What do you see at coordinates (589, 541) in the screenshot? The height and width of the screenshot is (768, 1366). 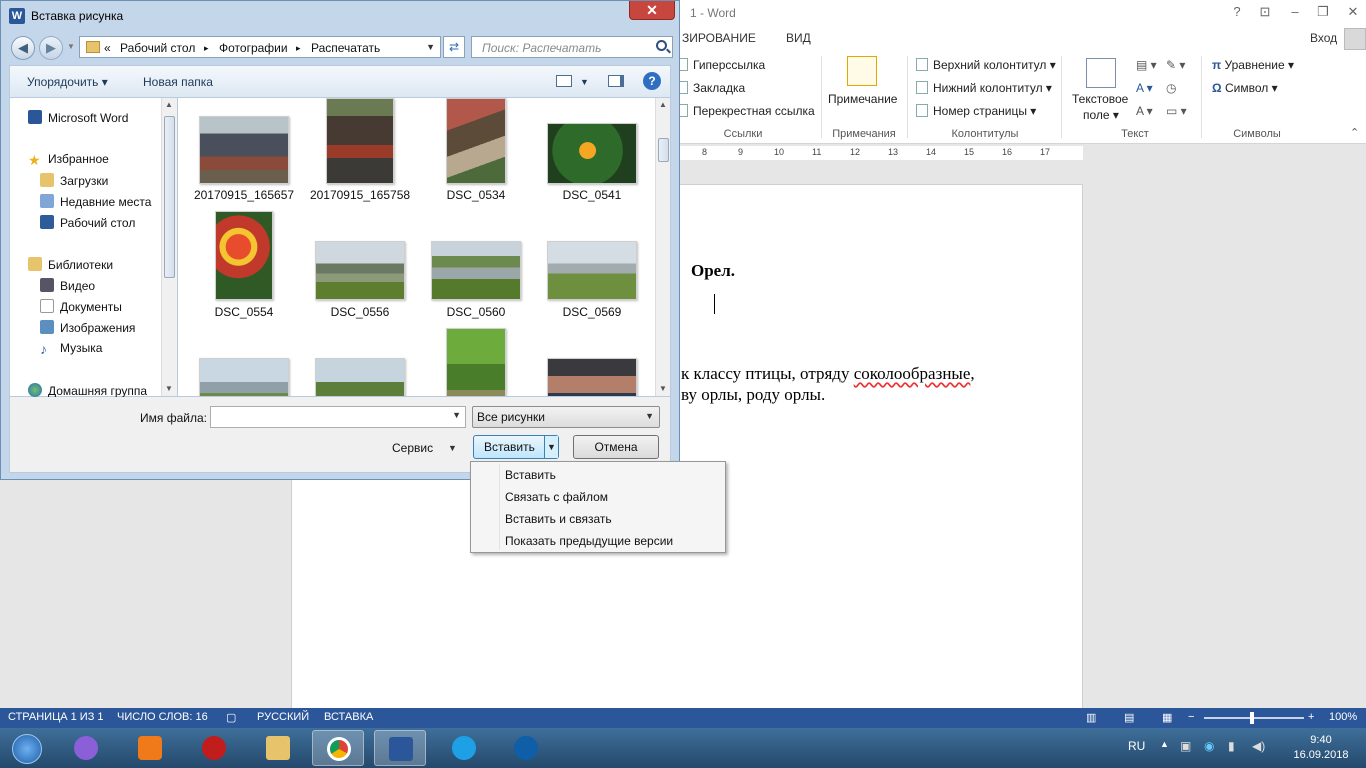 I see `menu-item-previous-versions: Показать предыдущие версии` at bounding box center [589, 541].